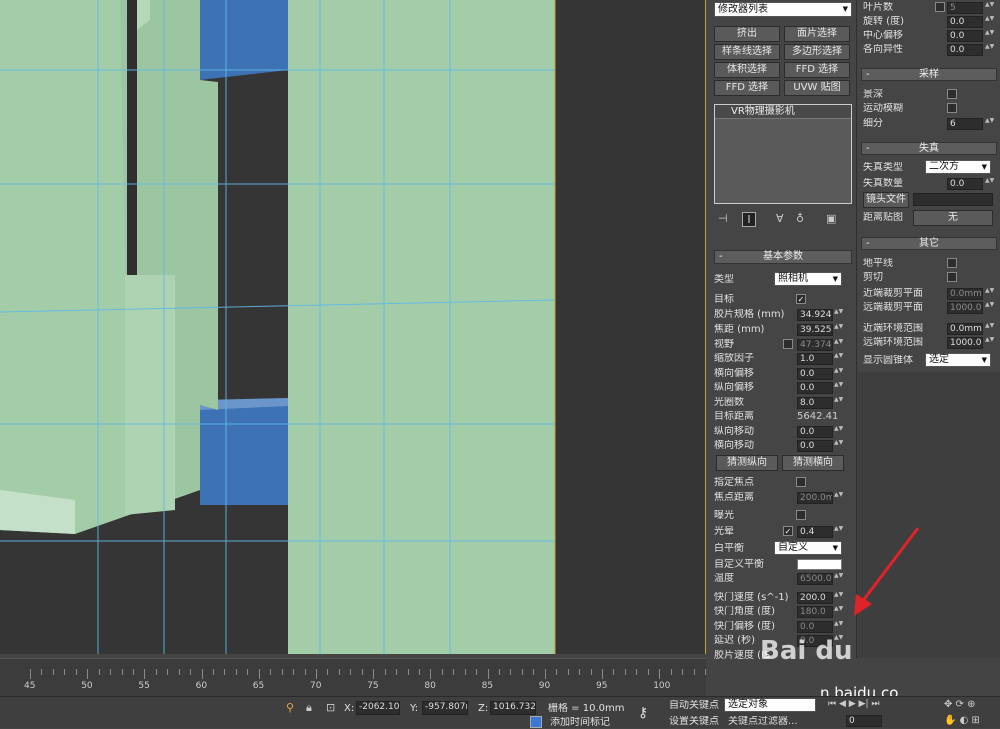  I want to click on absolute-mode-icon: ⊡, so click(330, 707).